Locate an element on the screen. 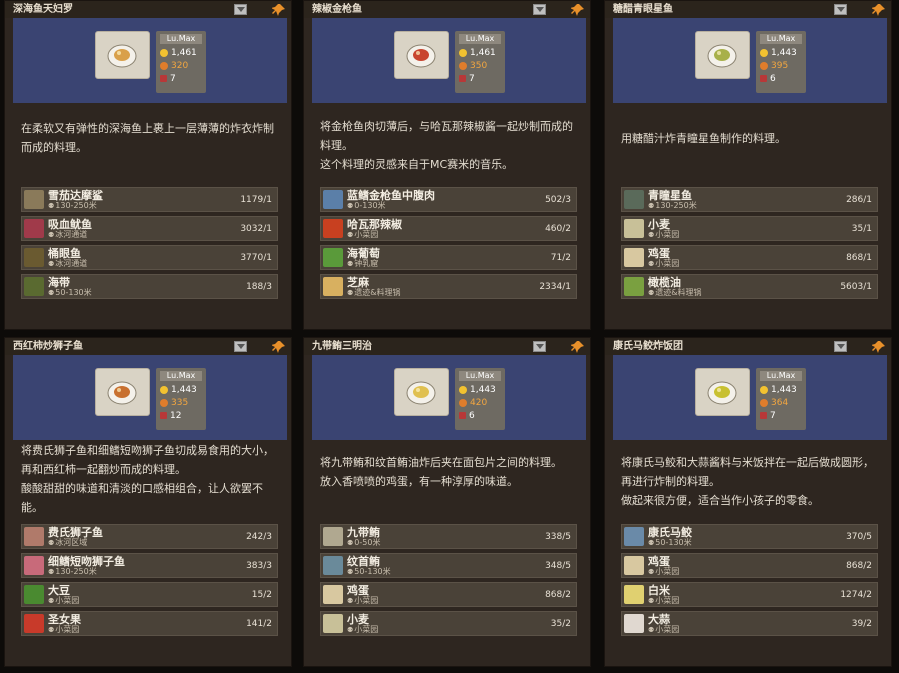  ingredient-count: 460/2 is located at coordinates (558, 229).